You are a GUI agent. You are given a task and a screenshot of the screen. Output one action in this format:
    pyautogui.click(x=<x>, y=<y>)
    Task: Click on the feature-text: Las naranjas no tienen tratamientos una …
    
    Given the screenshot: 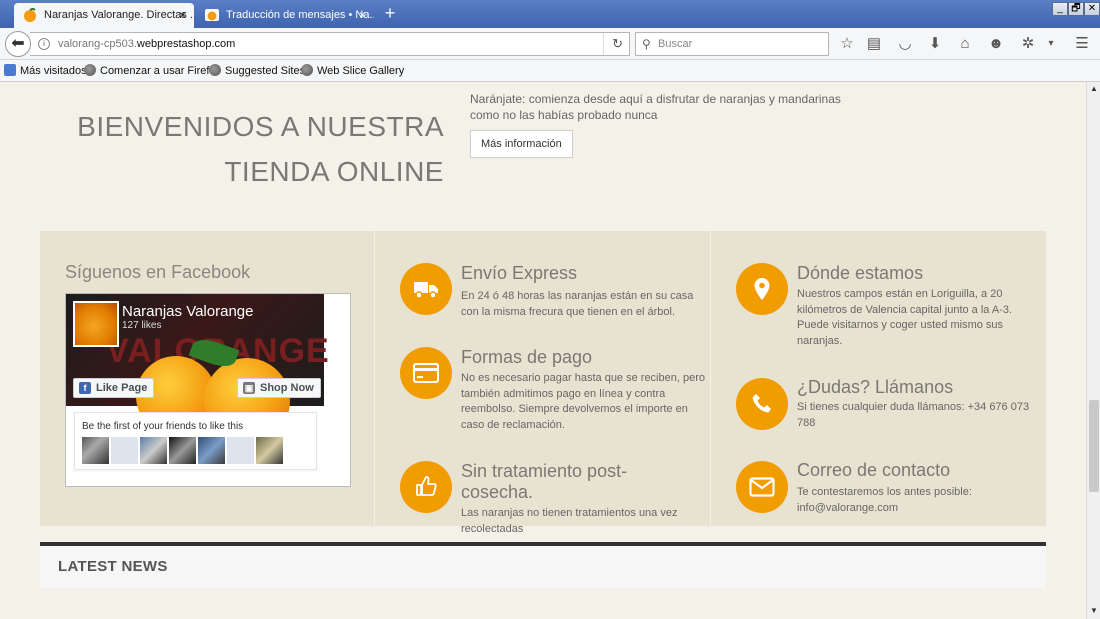 What is the action you would take?
    pyautogui.click(x=569, y=521)
    